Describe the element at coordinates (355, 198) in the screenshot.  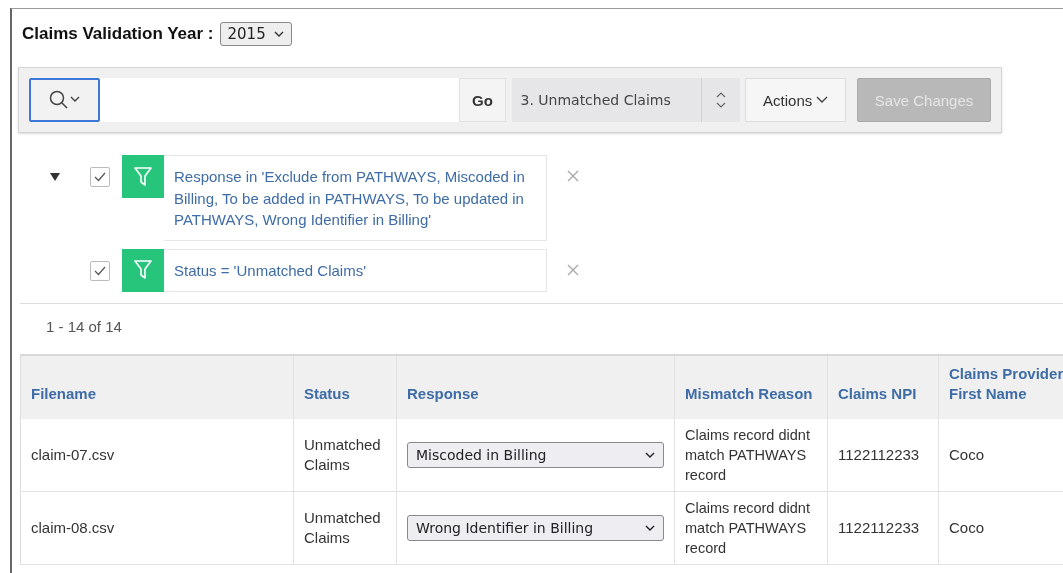
I see `filter-condition: Response in 'Exclude from PATHWAYS, Miscoded in Billing, To be added in PATHWAYS, To be updated in PATHWAYS, Wrong Identifier in Billing'` at that location.